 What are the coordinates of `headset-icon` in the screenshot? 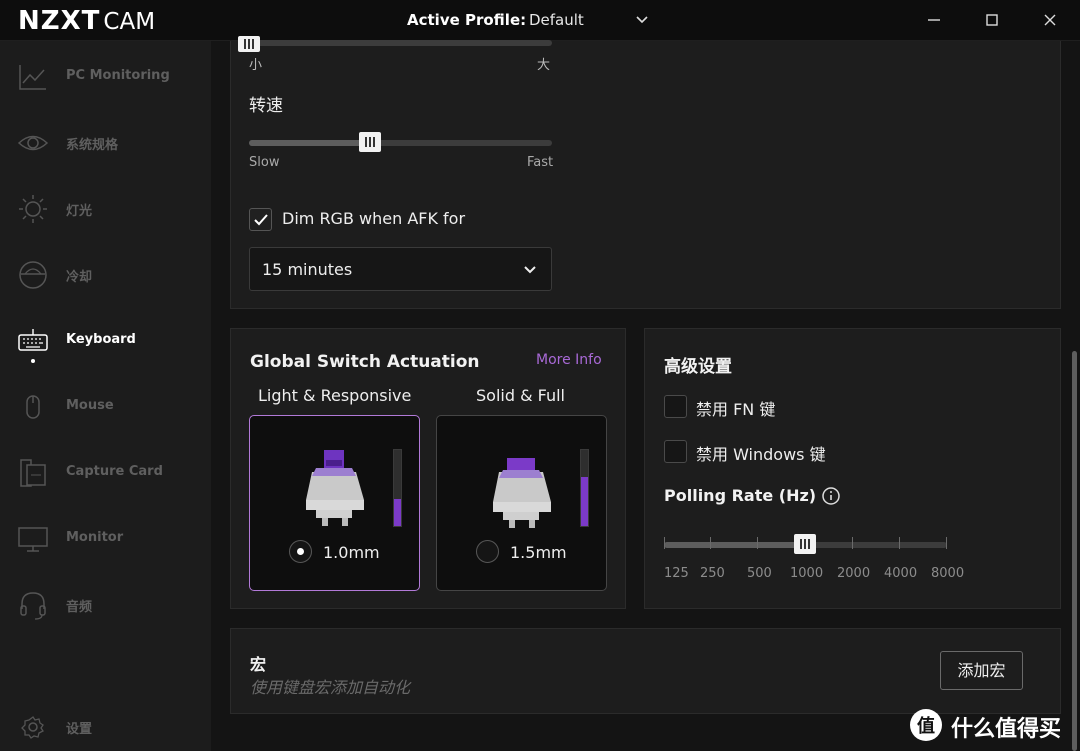 It's located at (33, 606).